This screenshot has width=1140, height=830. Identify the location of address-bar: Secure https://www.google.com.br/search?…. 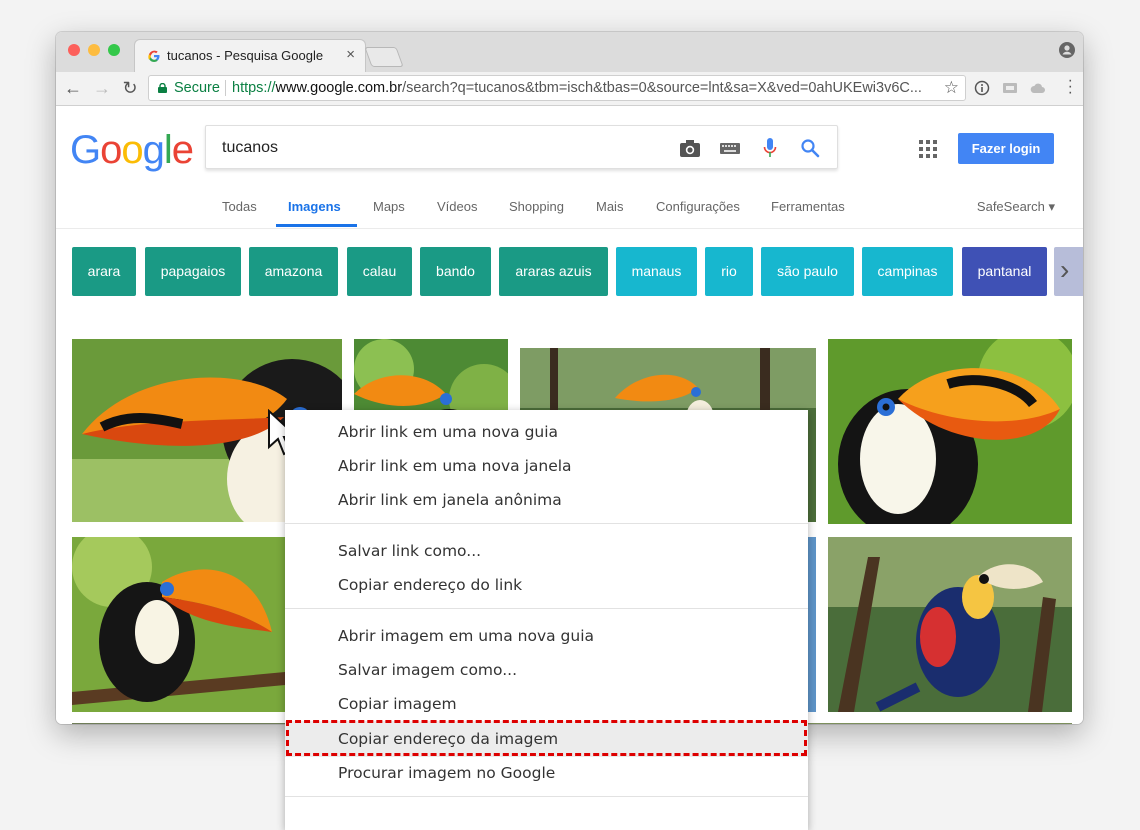
(557, 88).